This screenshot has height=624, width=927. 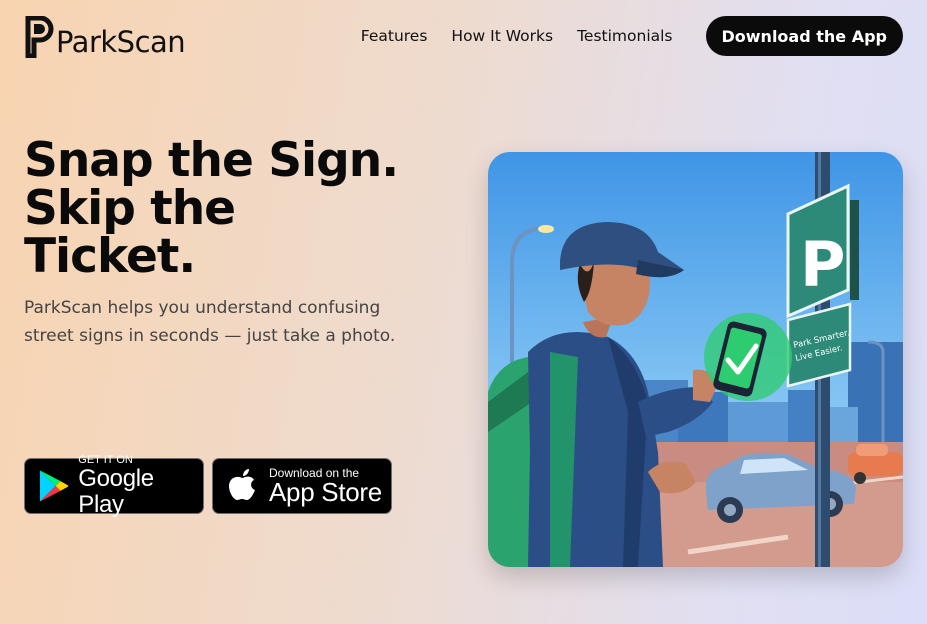 What do you see at coordinates (116, 491) in the screenshot?
I see `google-play-big-label: Google Play` at bounding box center [116, 491].